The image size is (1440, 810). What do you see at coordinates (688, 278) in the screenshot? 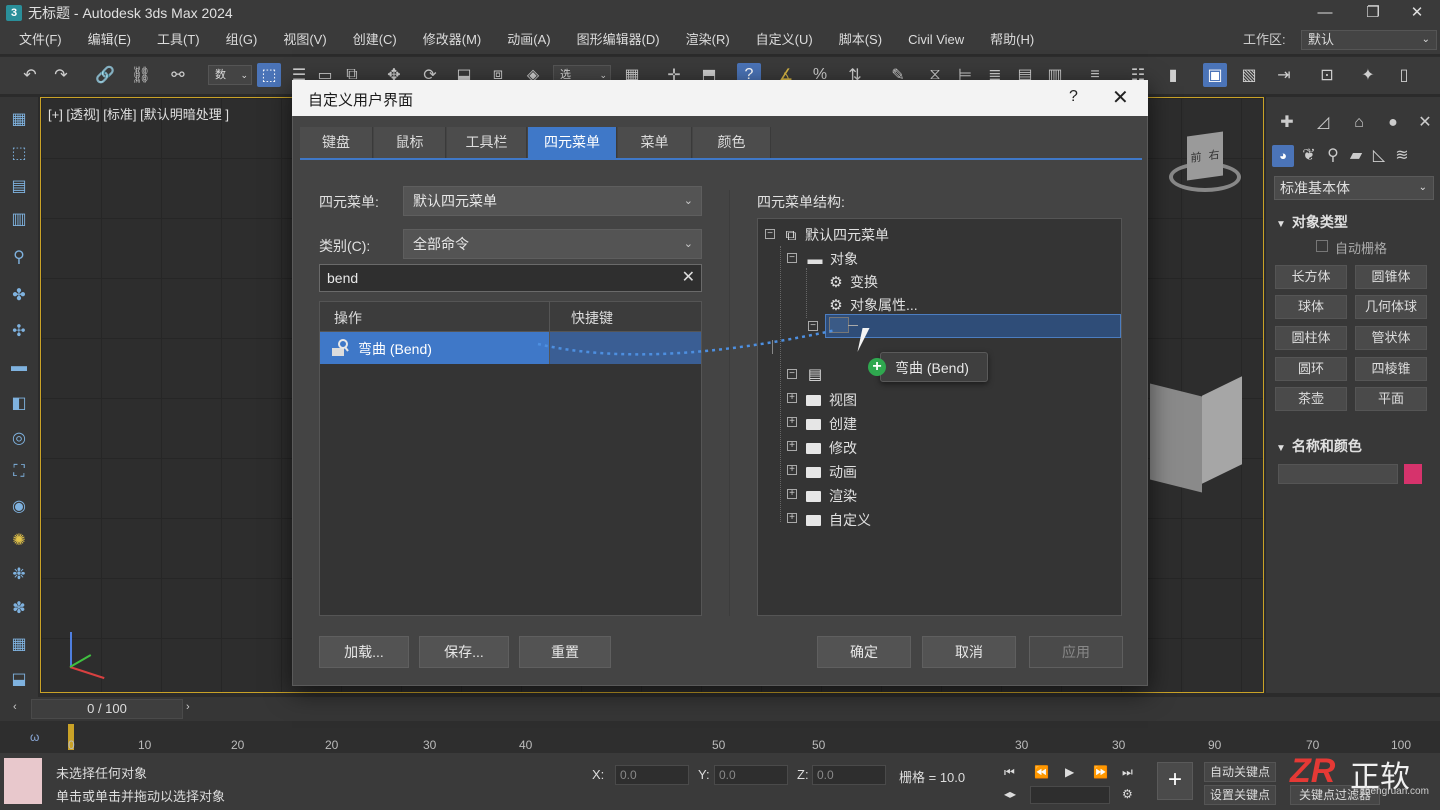
I see `clear-search-icon: ✕` at bounding box center [688, 278].